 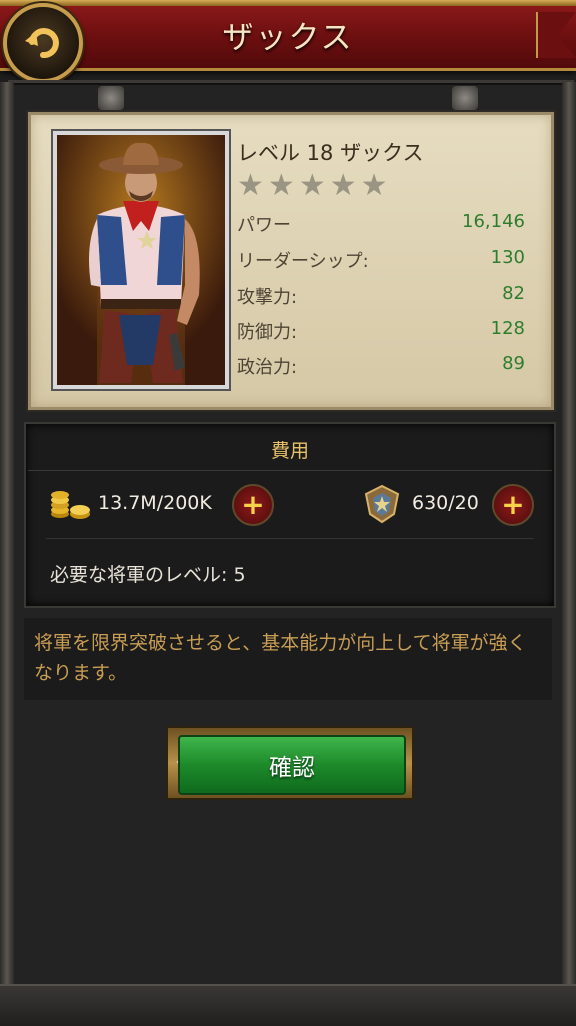 I want to click on add-medal-button: +, so click(x=513, y=505).